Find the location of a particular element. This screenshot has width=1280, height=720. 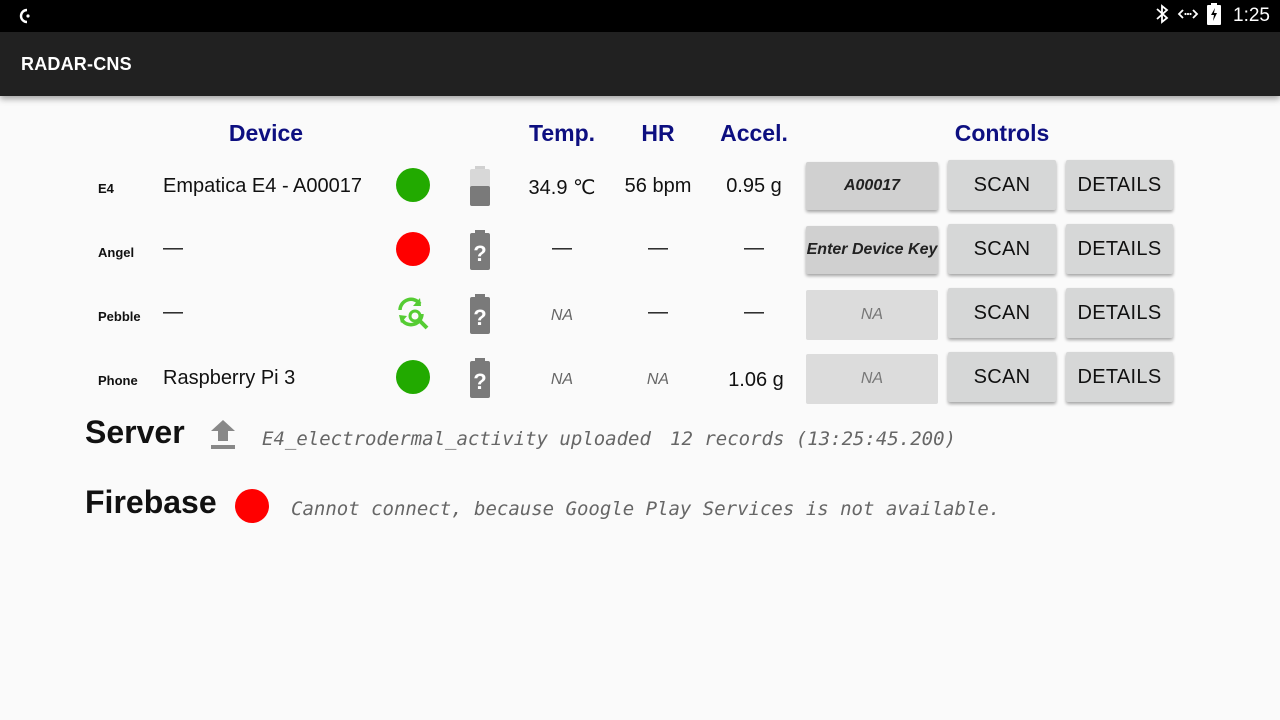

server-upload-message: E4_electrodermal_activity uploaded is located at coordinates (456, 439).